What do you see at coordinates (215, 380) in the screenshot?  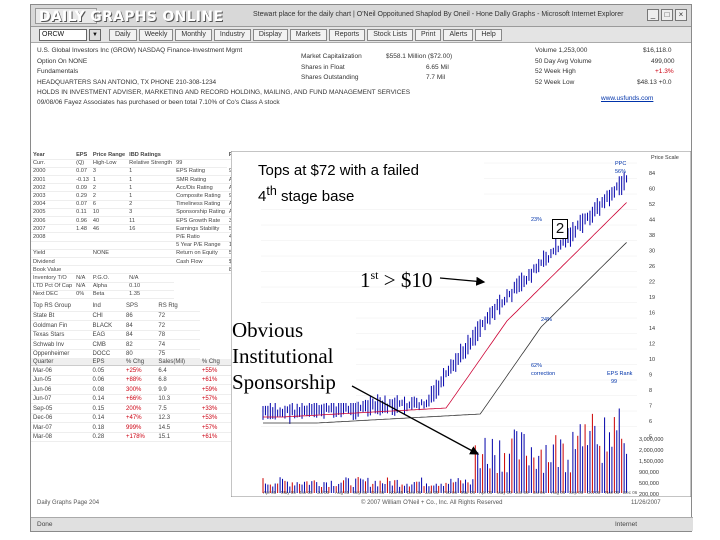 I see `quarter-cell: +61%` at bounding box center [215, 380].